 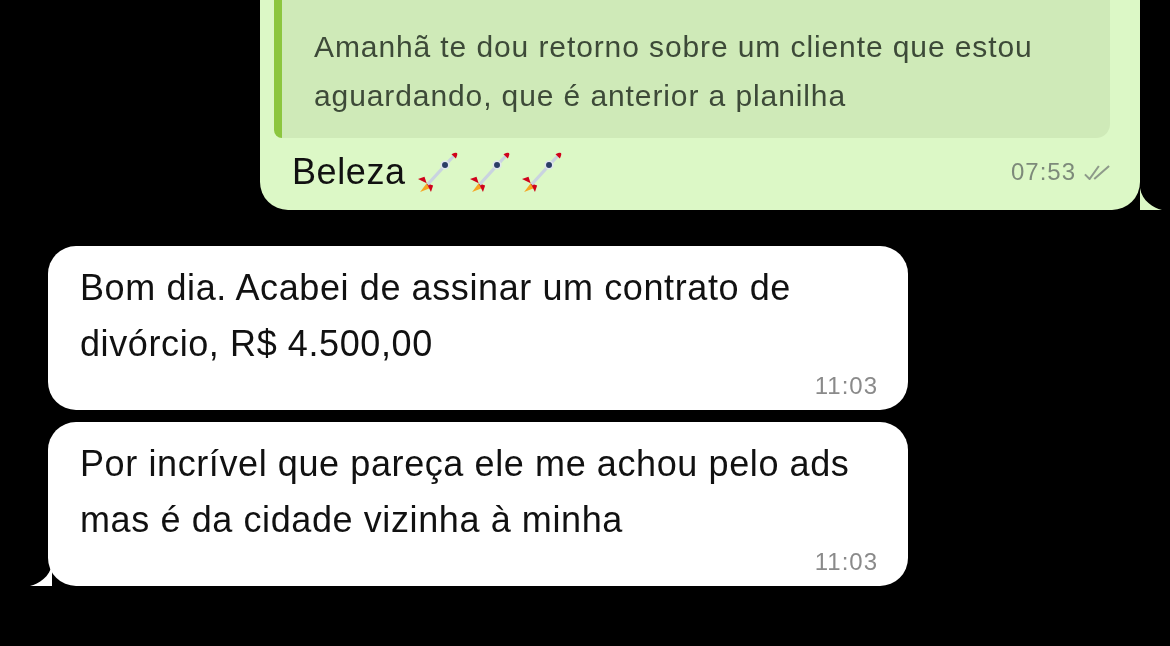 I want to click on quoted-text: Amanhã te dou retorno sobre um cliente que estou aguardando, que é anterior a planilha, so click(x=674, y=71).